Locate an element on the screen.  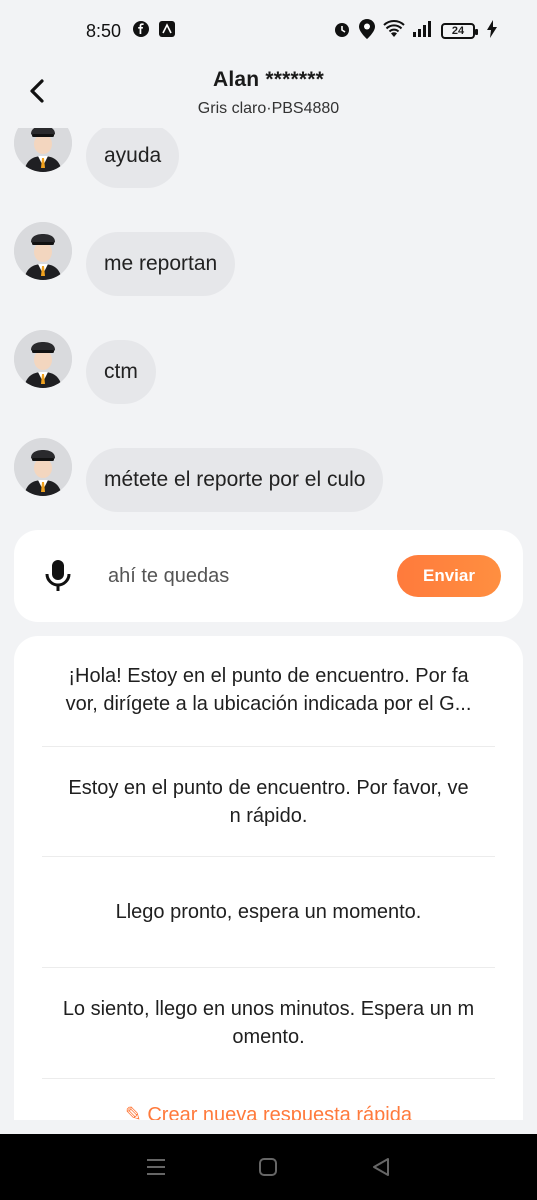
home-square-icon is located at coordinates (268, 1167).